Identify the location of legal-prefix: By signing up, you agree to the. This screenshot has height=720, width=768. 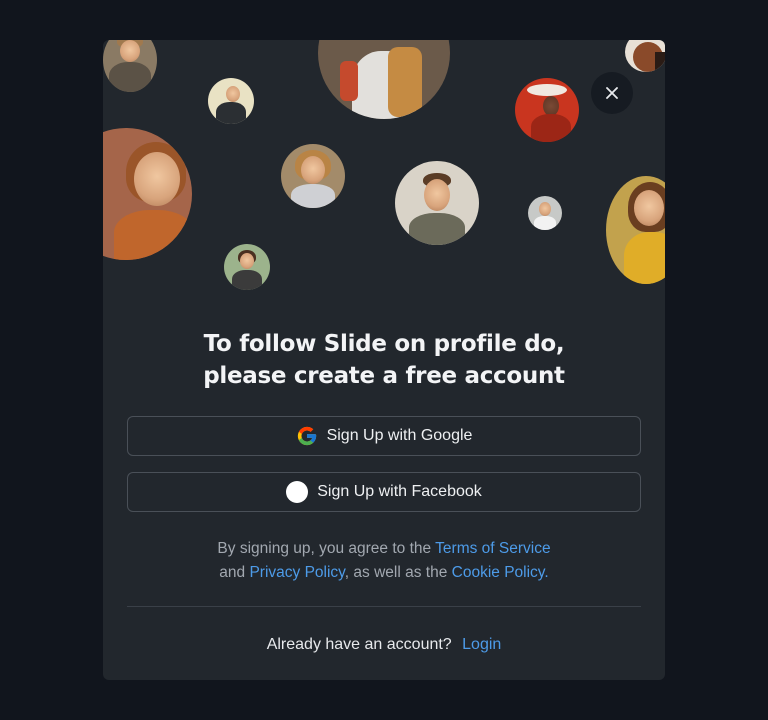
(324, 548).